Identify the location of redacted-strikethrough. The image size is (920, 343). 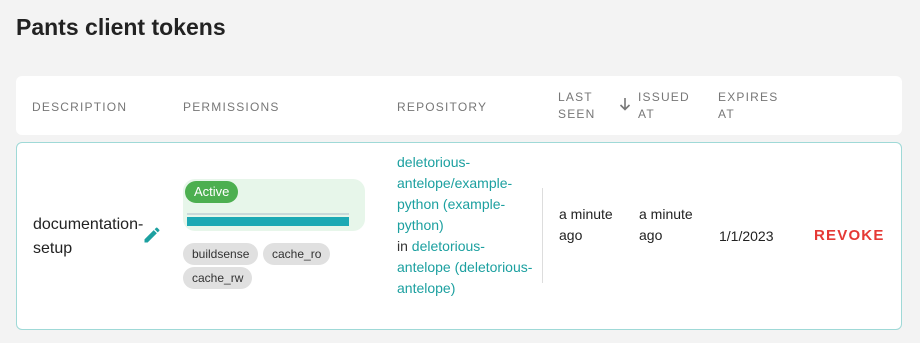
(268, 214).